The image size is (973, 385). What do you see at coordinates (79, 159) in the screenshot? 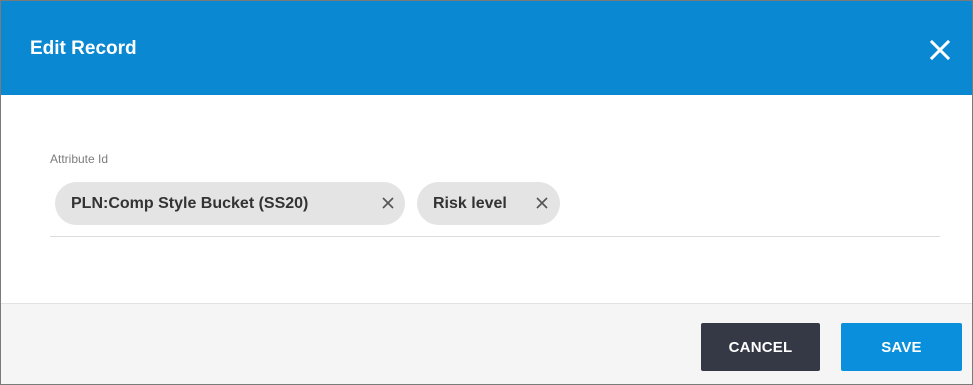
I see `attribute-id-label: Attribute Id` at bounding box center [79, 159].